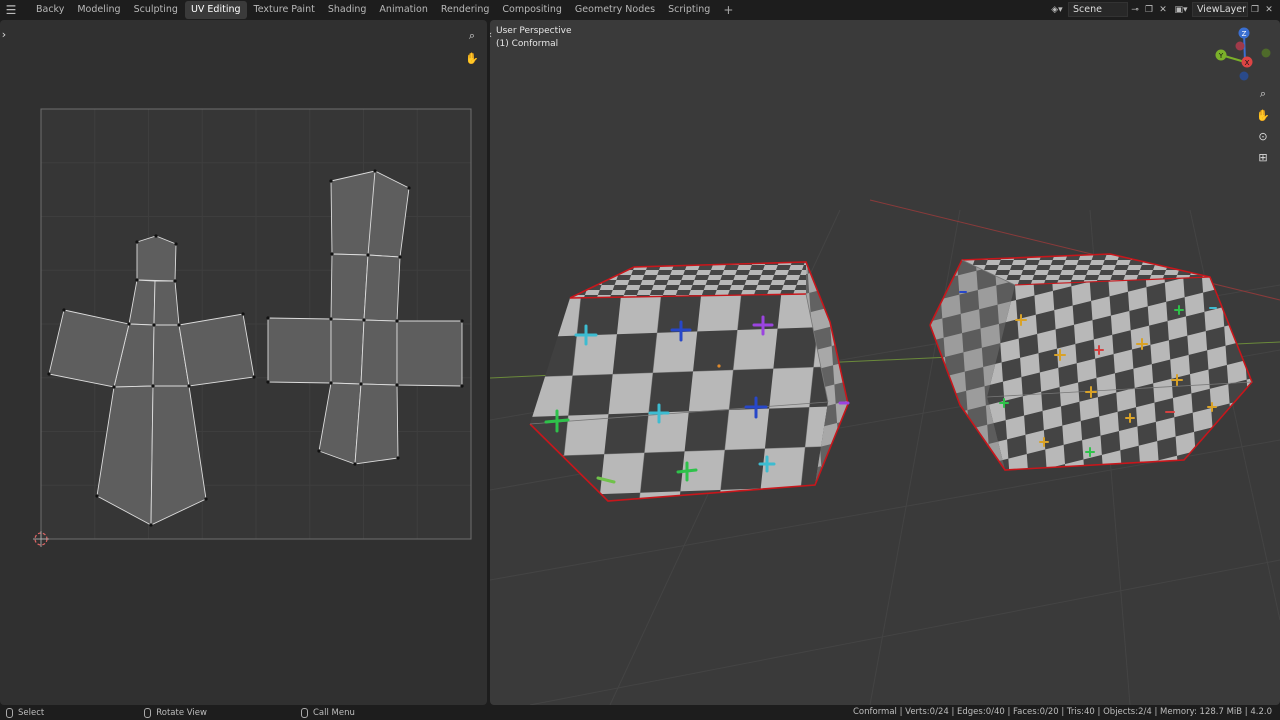  What do you see at coordinates (689, 381) in the screenshot?
I see `mesh-object-left` at bounding box center [689, 381].